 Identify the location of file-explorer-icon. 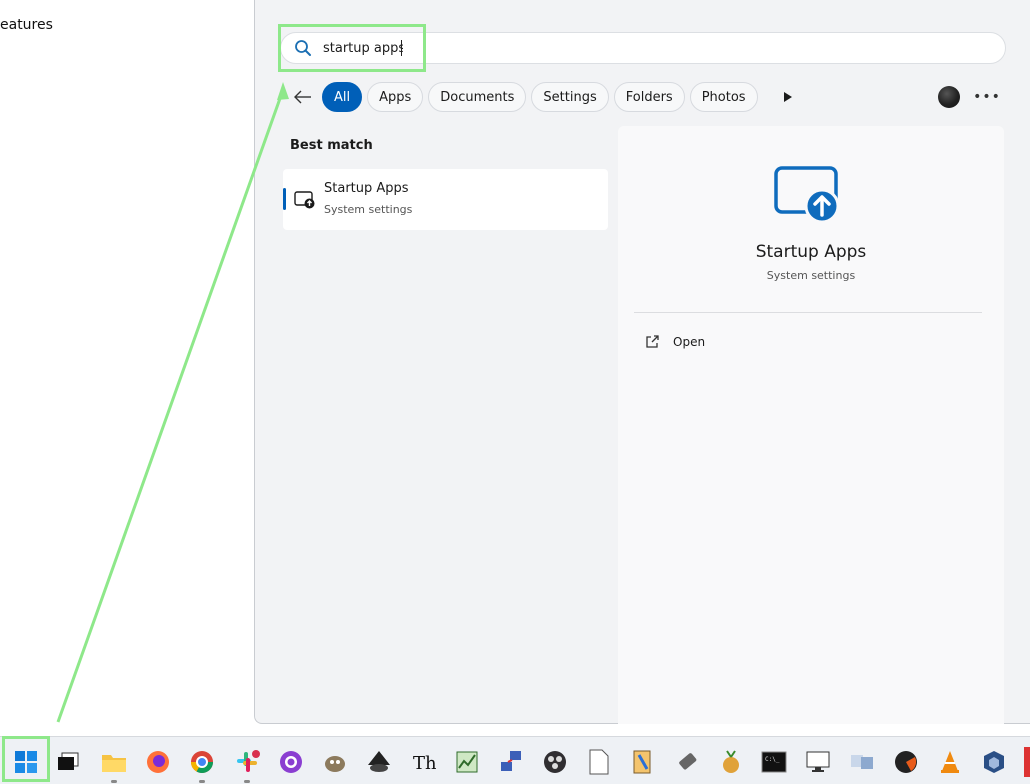
(114, 764).